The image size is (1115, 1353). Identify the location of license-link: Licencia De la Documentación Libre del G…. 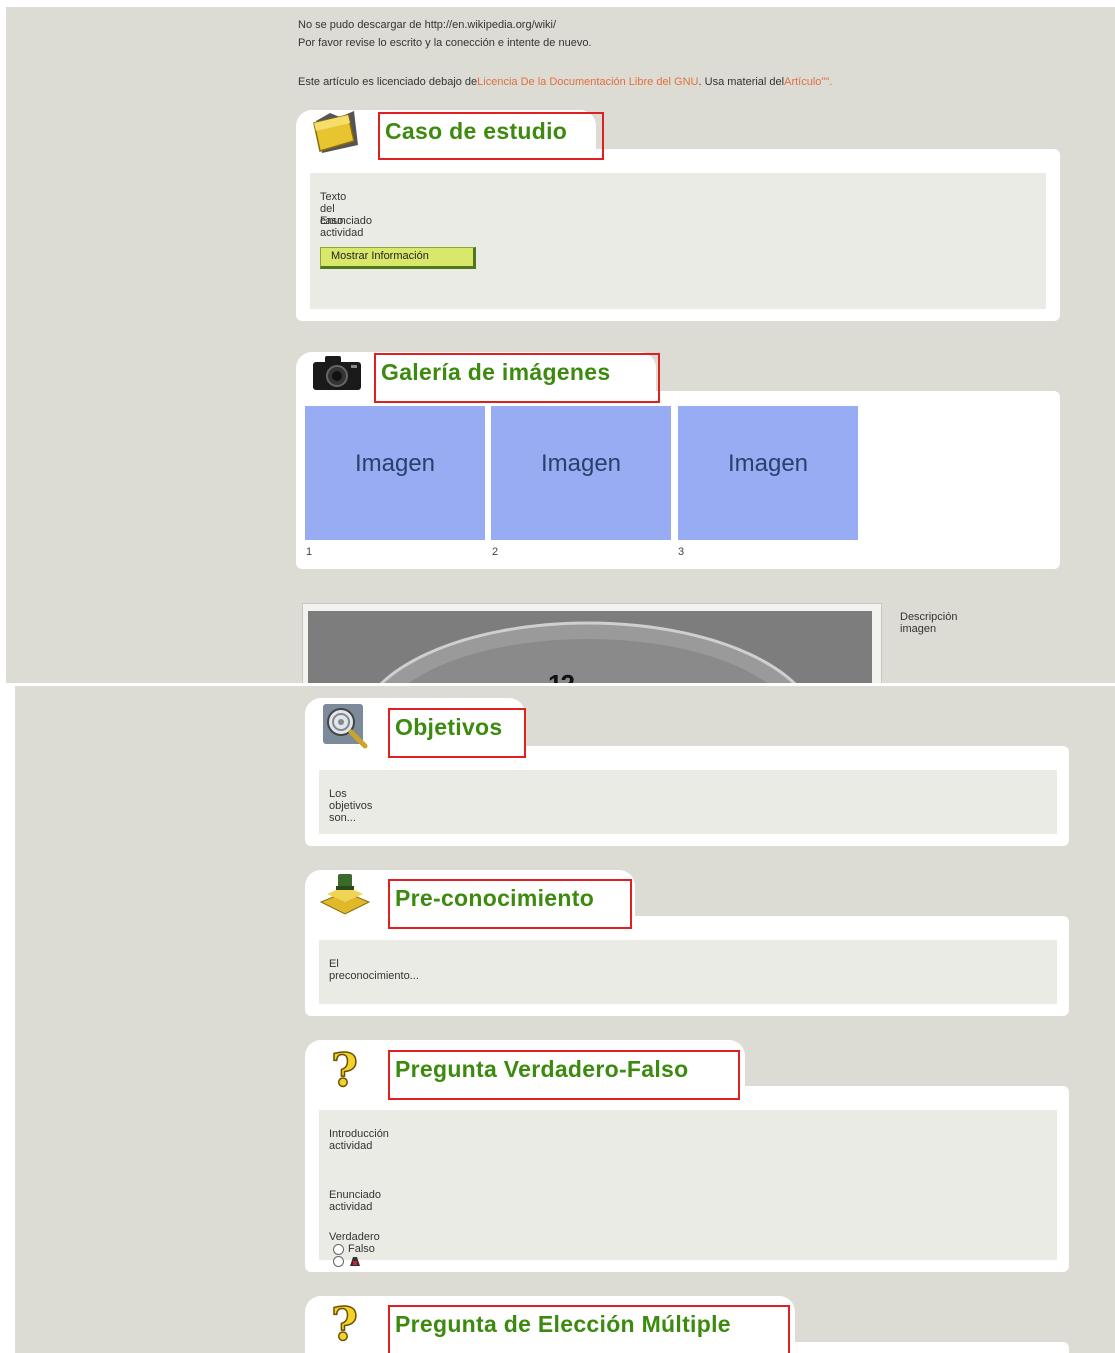
(587, 82).